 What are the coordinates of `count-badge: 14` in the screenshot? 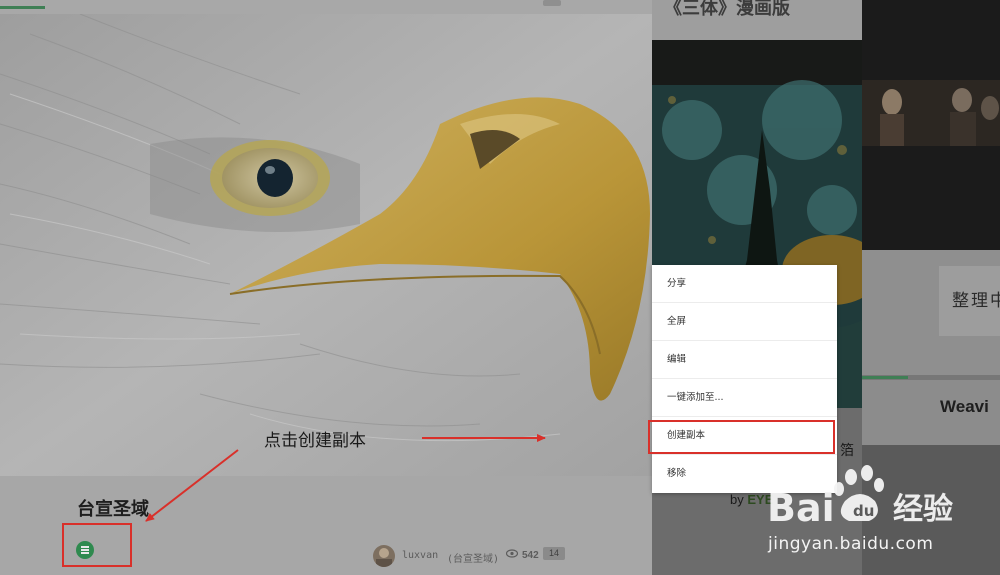 It's located at (554, 553).